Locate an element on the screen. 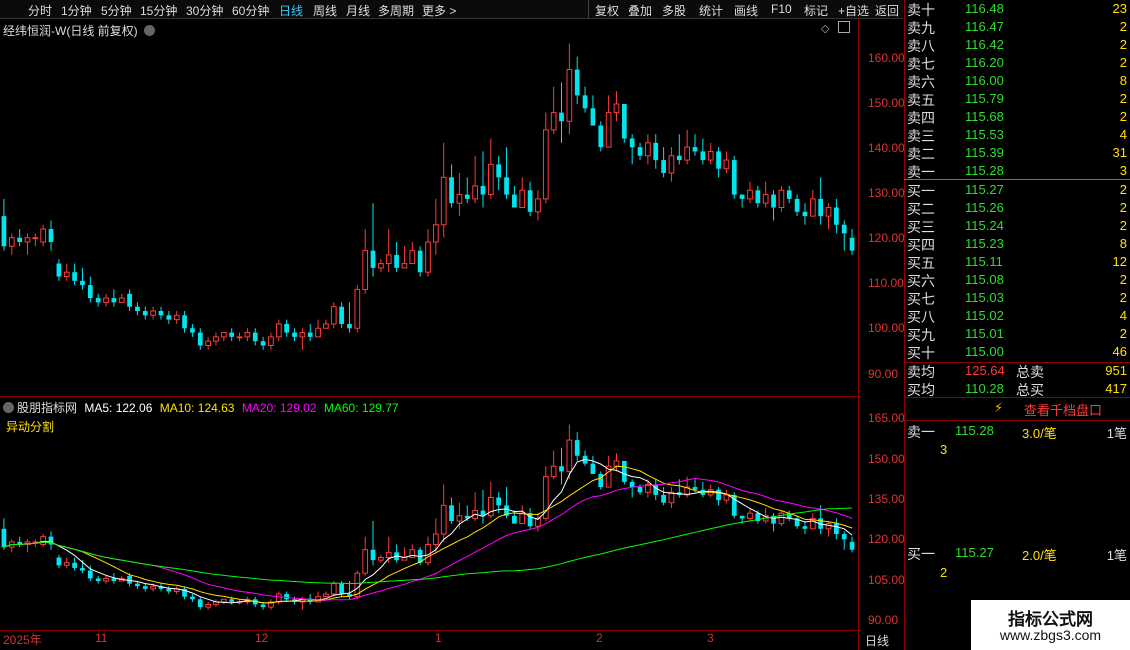 The height and width of the screenshot is (650, 1130). ask-row: 卖十 116.48 23 is located at coordinates (1017, 9).